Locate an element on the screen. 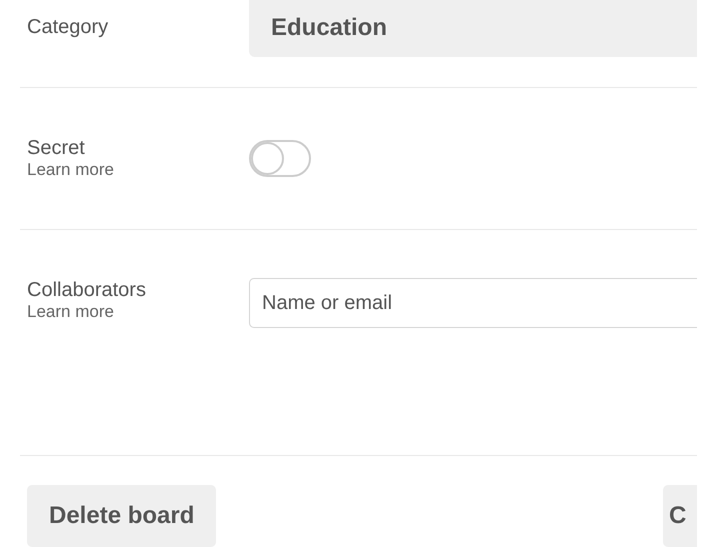 Image resolution: width=705 pixels, height=547 pixels. action-button: C is located at coordinates (680, 516).